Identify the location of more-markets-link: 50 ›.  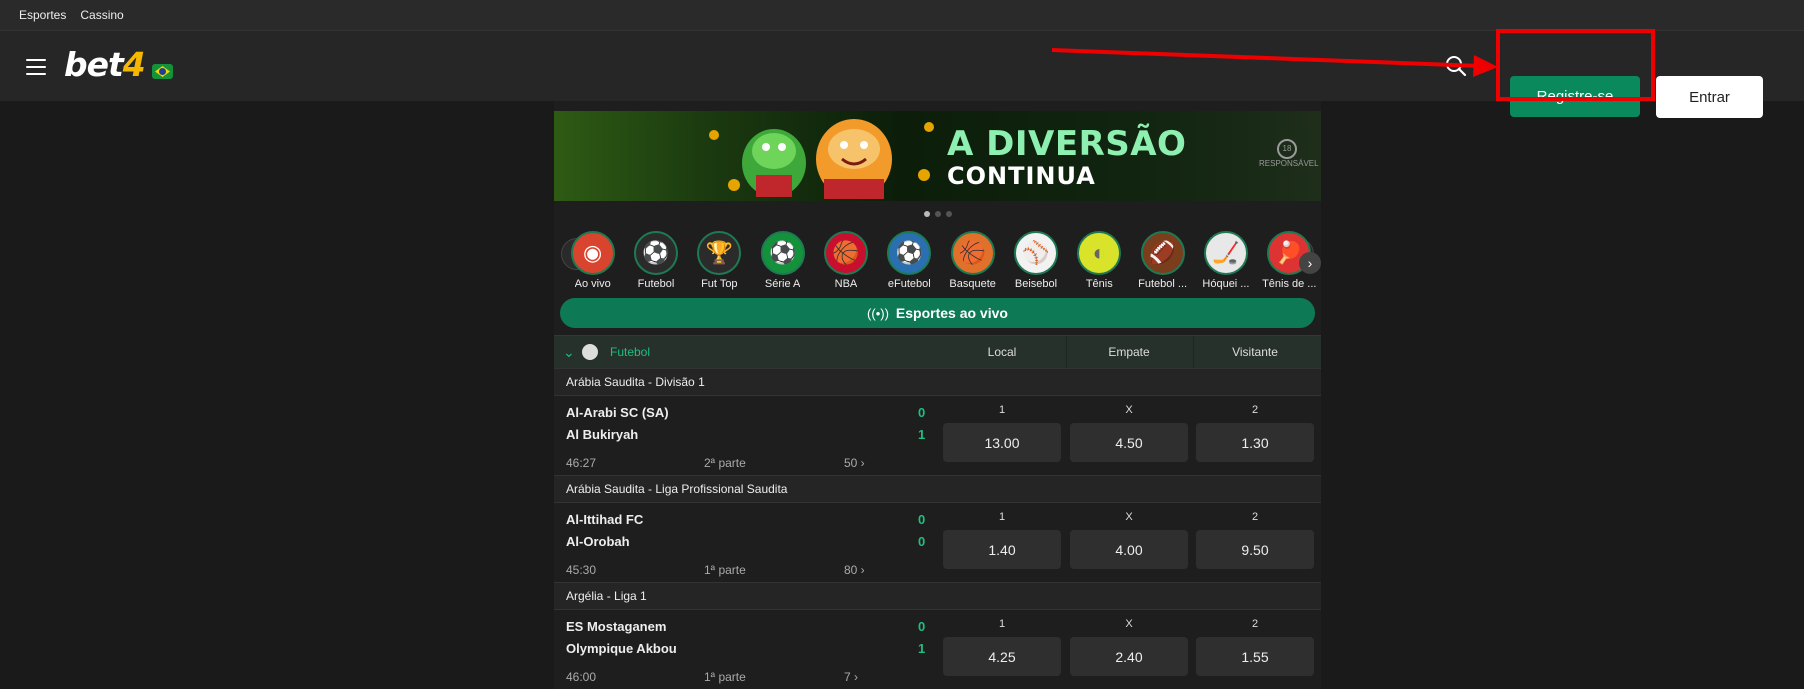
(854, 463).